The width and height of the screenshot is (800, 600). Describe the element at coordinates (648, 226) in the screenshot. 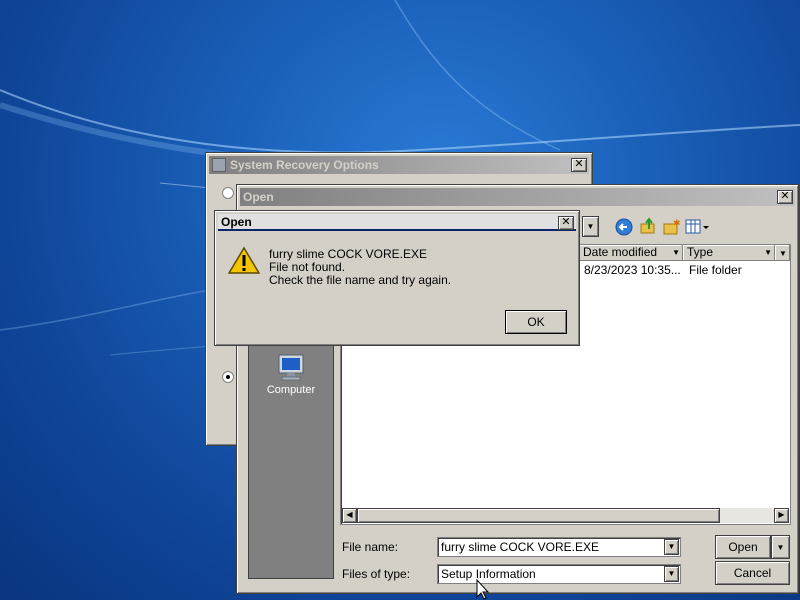

I see `up-folder-icon` at that location.